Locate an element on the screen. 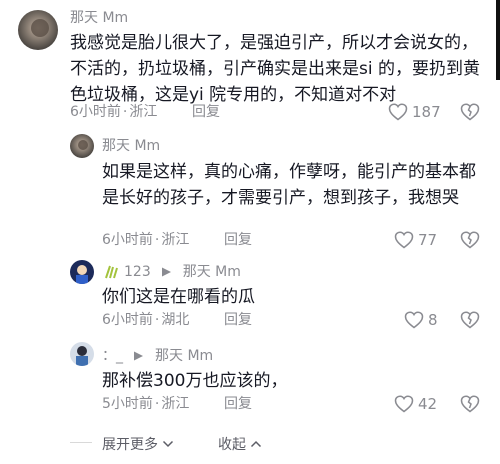 This screenshot has width=500, height=464. replies-footer: 展开更多 收起 is located at coordinates (250, 443).